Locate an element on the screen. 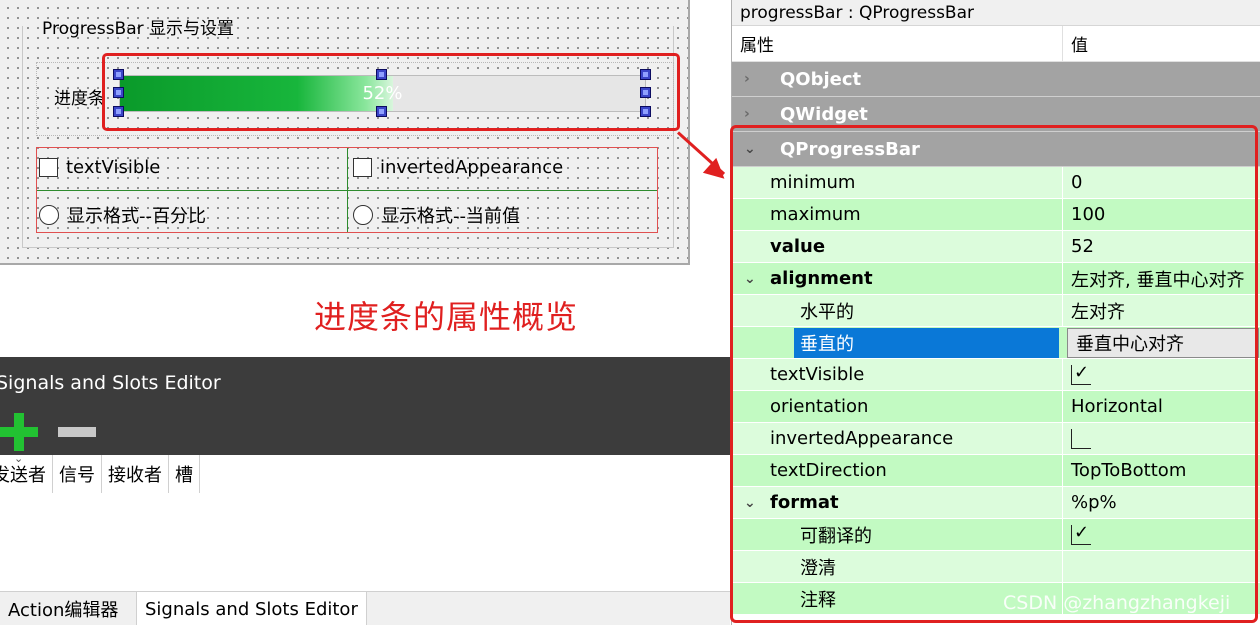 This screenshot has width=1260, height=625. property-value: TopToBottom is located at coordinates (1161, 470).